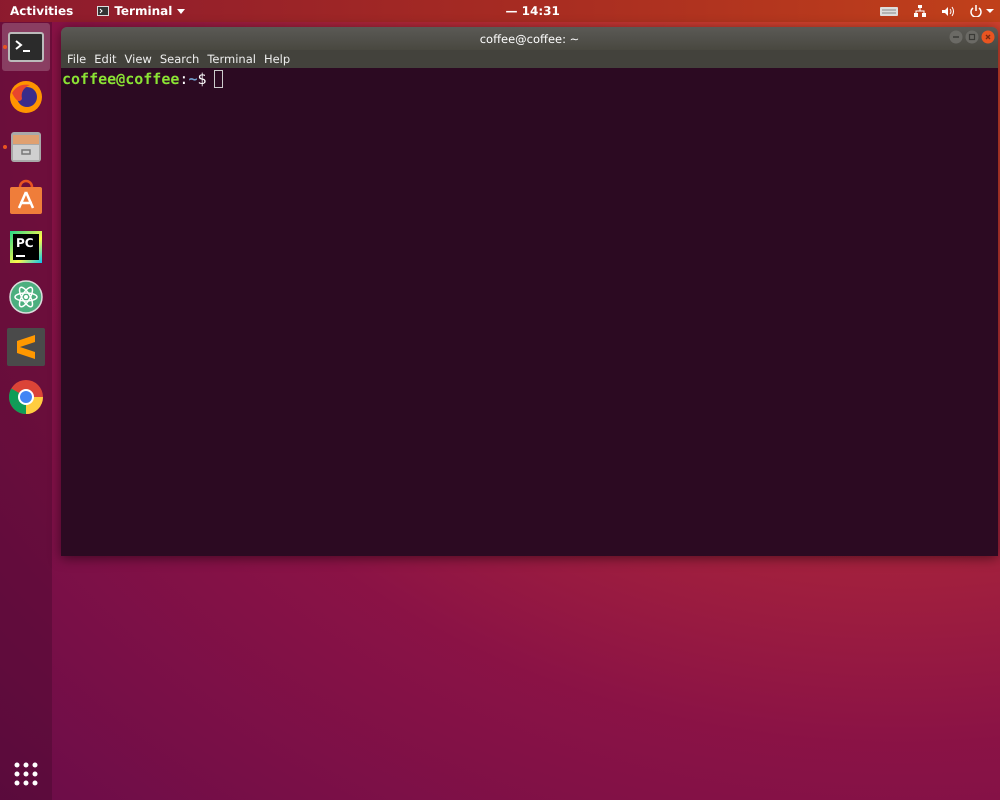 This screenshot has width=1000, height=800. Describe the element at coordinates (138, 59) in the screenshot. I see `menu-item: View` at that location.